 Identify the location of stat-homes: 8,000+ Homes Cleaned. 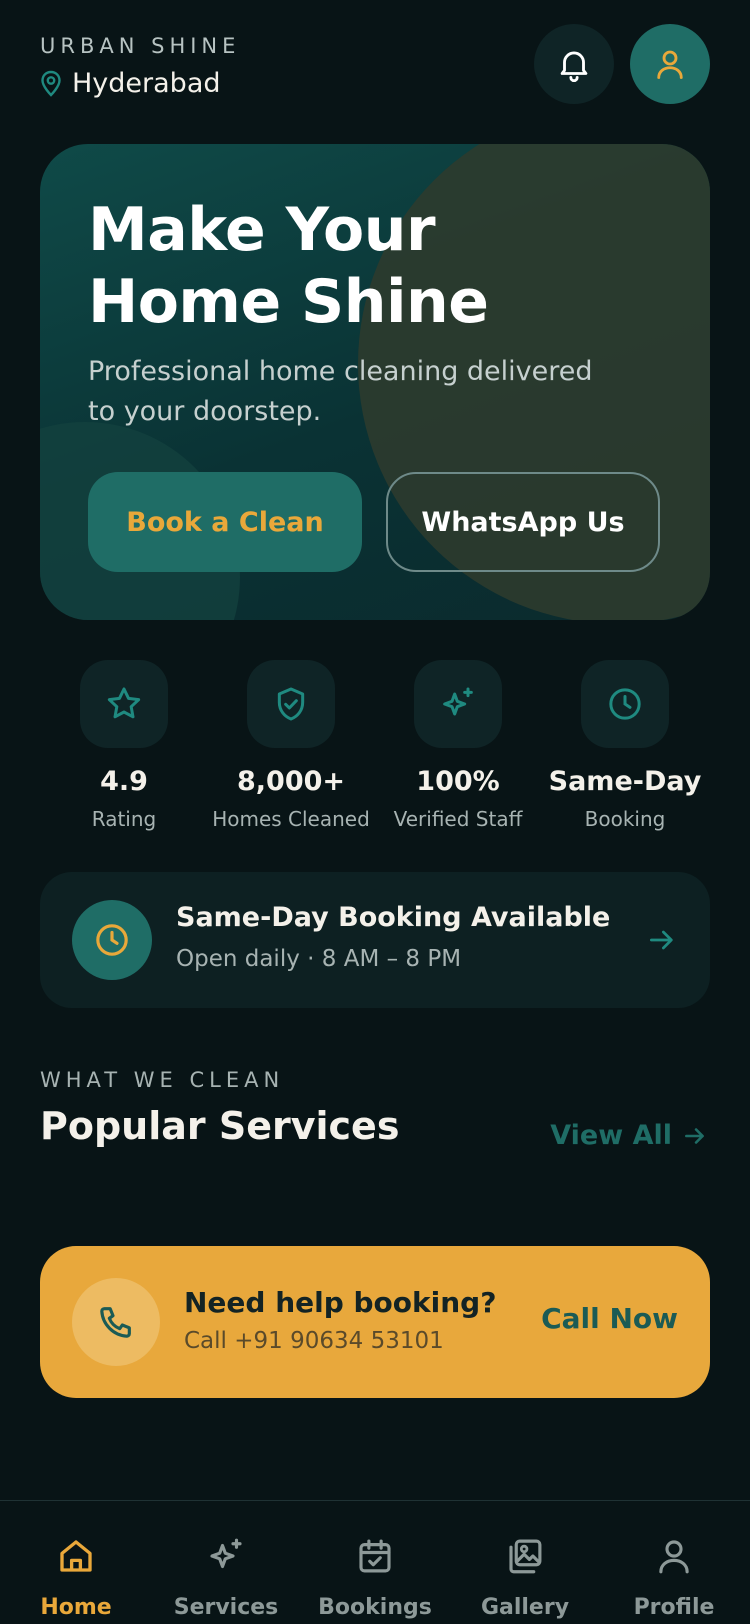
(291, 745).